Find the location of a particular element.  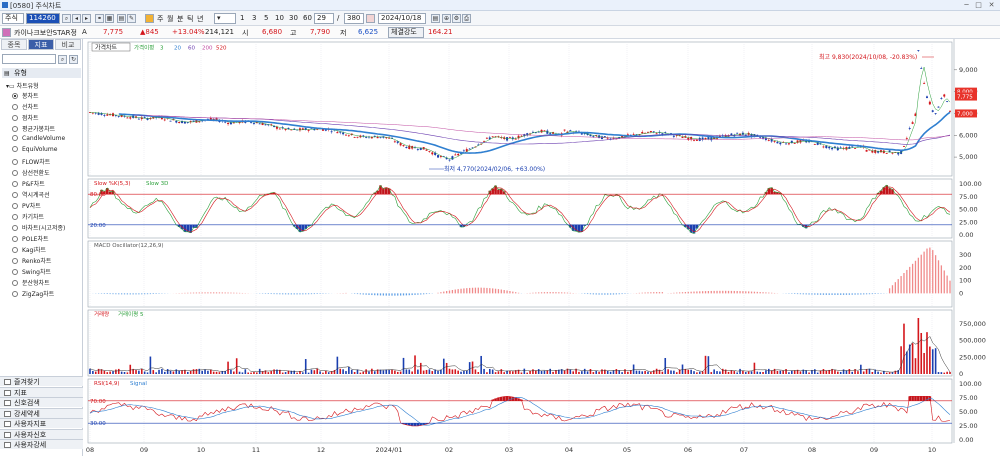

chart-type-item: 역시계곡선 is located at coordinates (31, 194).